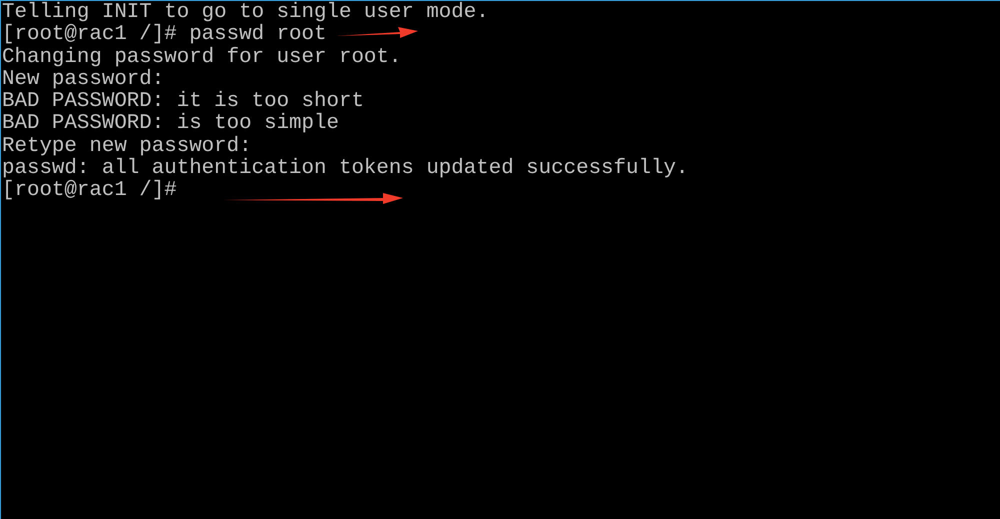  What do you see at coordinates (164, 34) in the screenshot?
I see `terminal-line: [root@rac1 /]# passwd root` at bounding box center [164, 34].